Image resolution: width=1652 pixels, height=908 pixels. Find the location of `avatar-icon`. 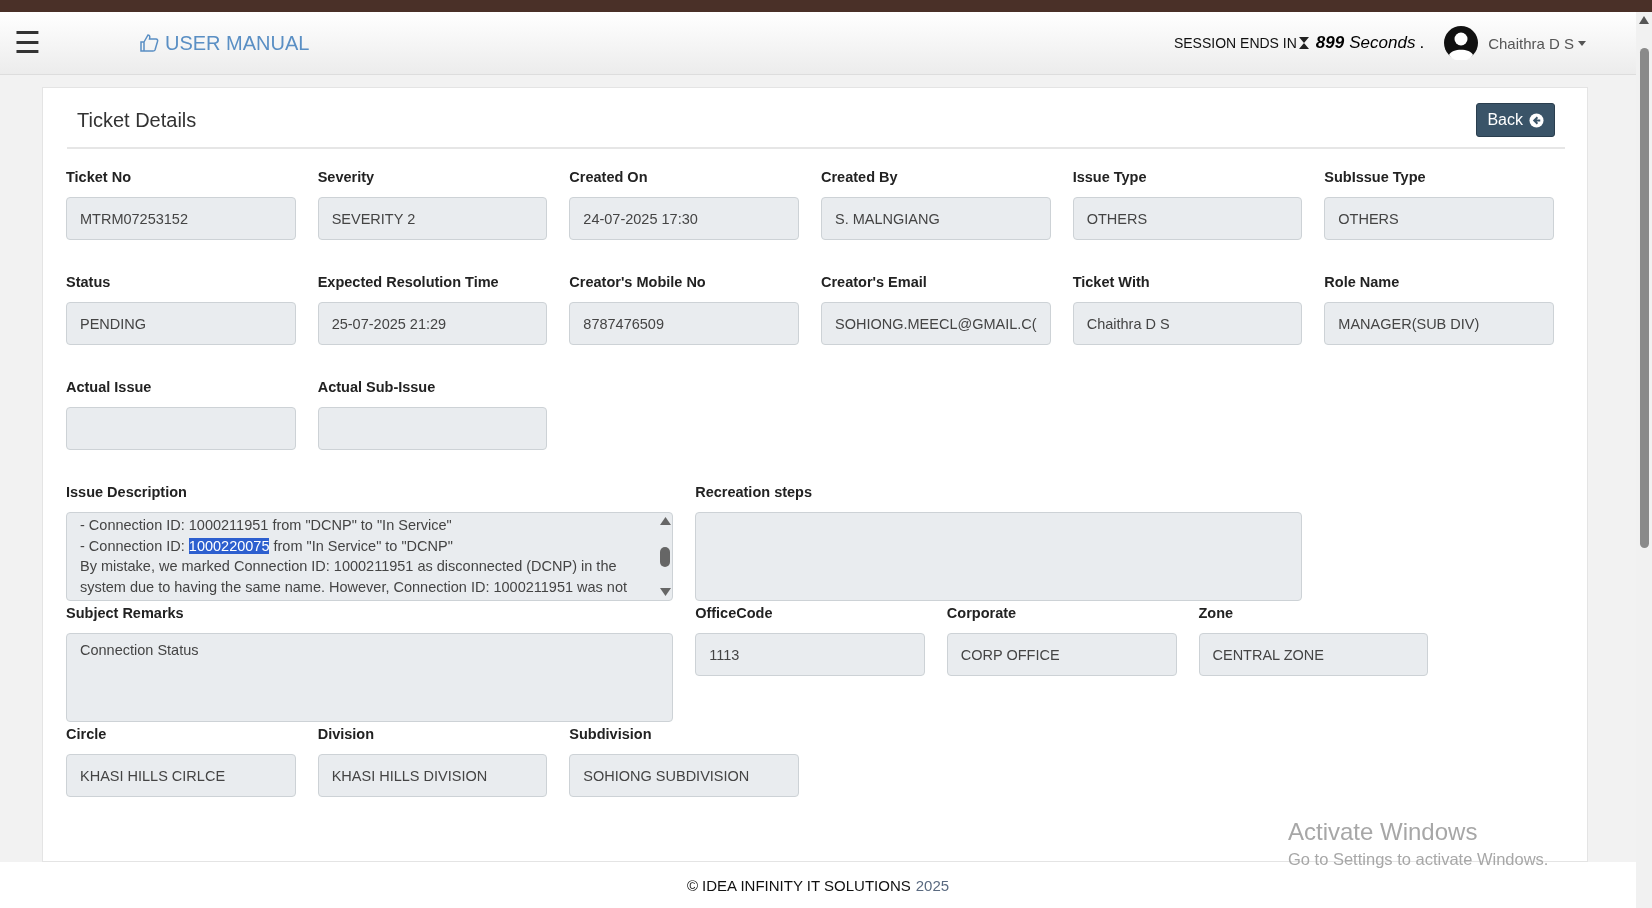

avatar-icon is located at coordinates (1461, 43).